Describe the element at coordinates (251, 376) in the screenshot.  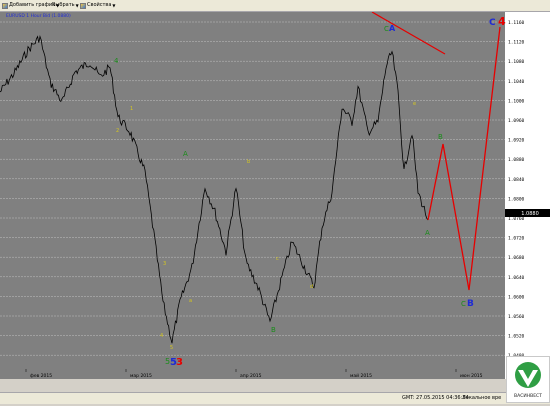
I see `date-tick-label: апр 2015` at that location.